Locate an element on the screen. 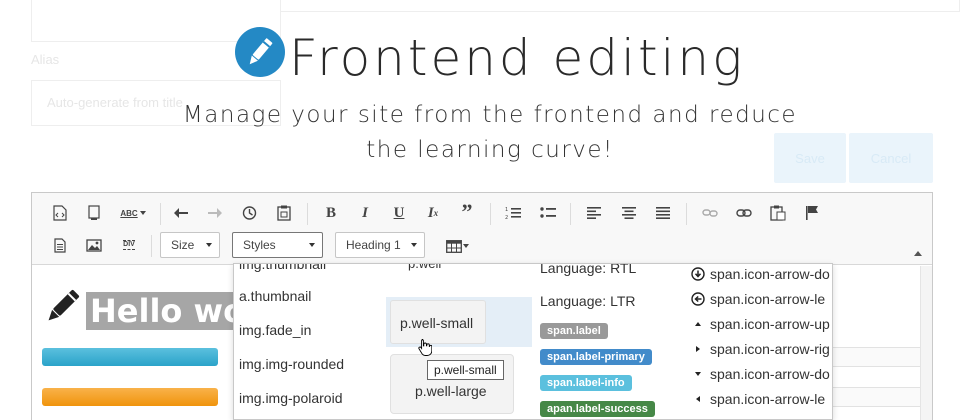 This screenshot has width=960, height=420. justify-icon is located at coordinates (663, 213).